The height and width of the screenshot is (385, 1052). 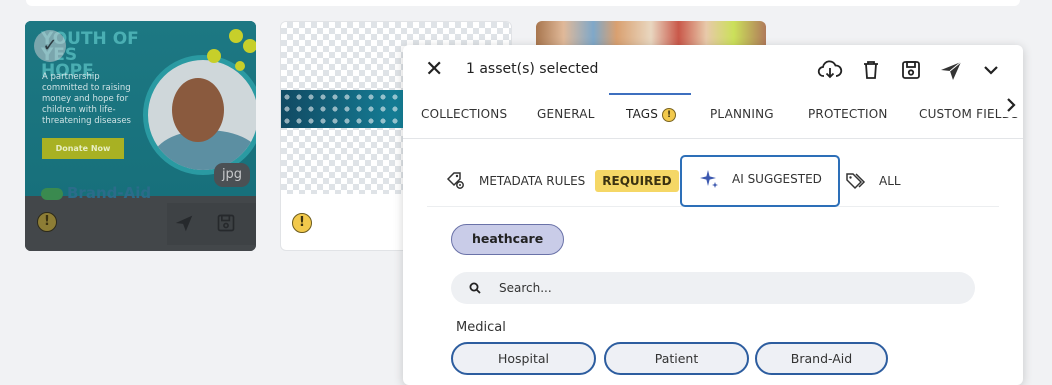 I want to click on thumbnail-donate-label: Donate Now, so click(x=83, y=148).